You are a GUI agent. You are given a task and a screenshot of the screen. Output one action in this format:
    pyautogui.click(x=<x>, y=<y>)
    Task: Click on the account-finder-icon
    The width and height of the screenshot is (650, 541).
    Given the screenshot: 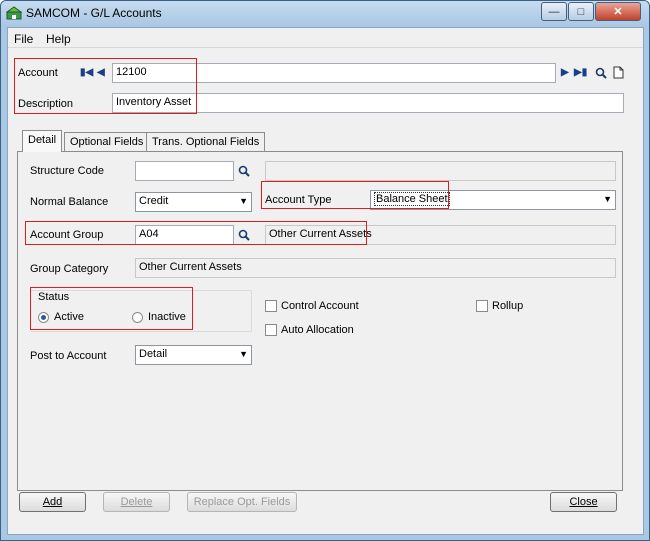 What is the action you would take?
    pyautogui.click(x=601, y=73)
    